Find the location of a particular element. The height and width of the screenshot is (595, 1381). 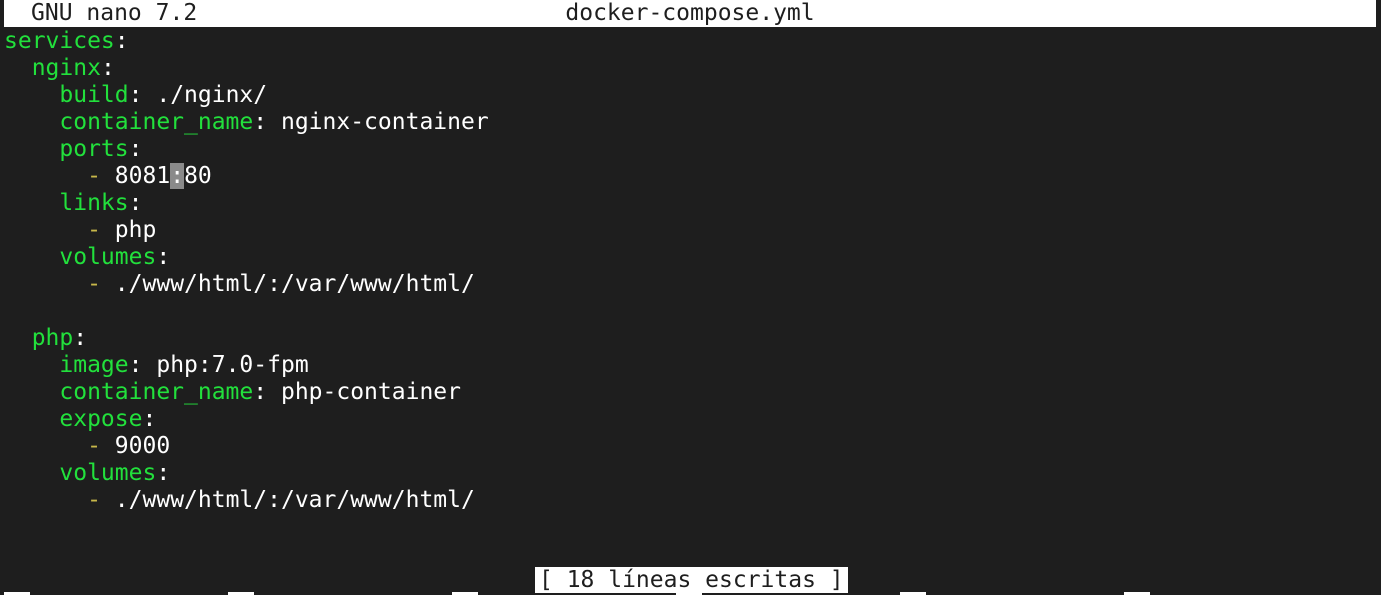

file-name: docker-compose.yml is located at coordinates (690, 13).